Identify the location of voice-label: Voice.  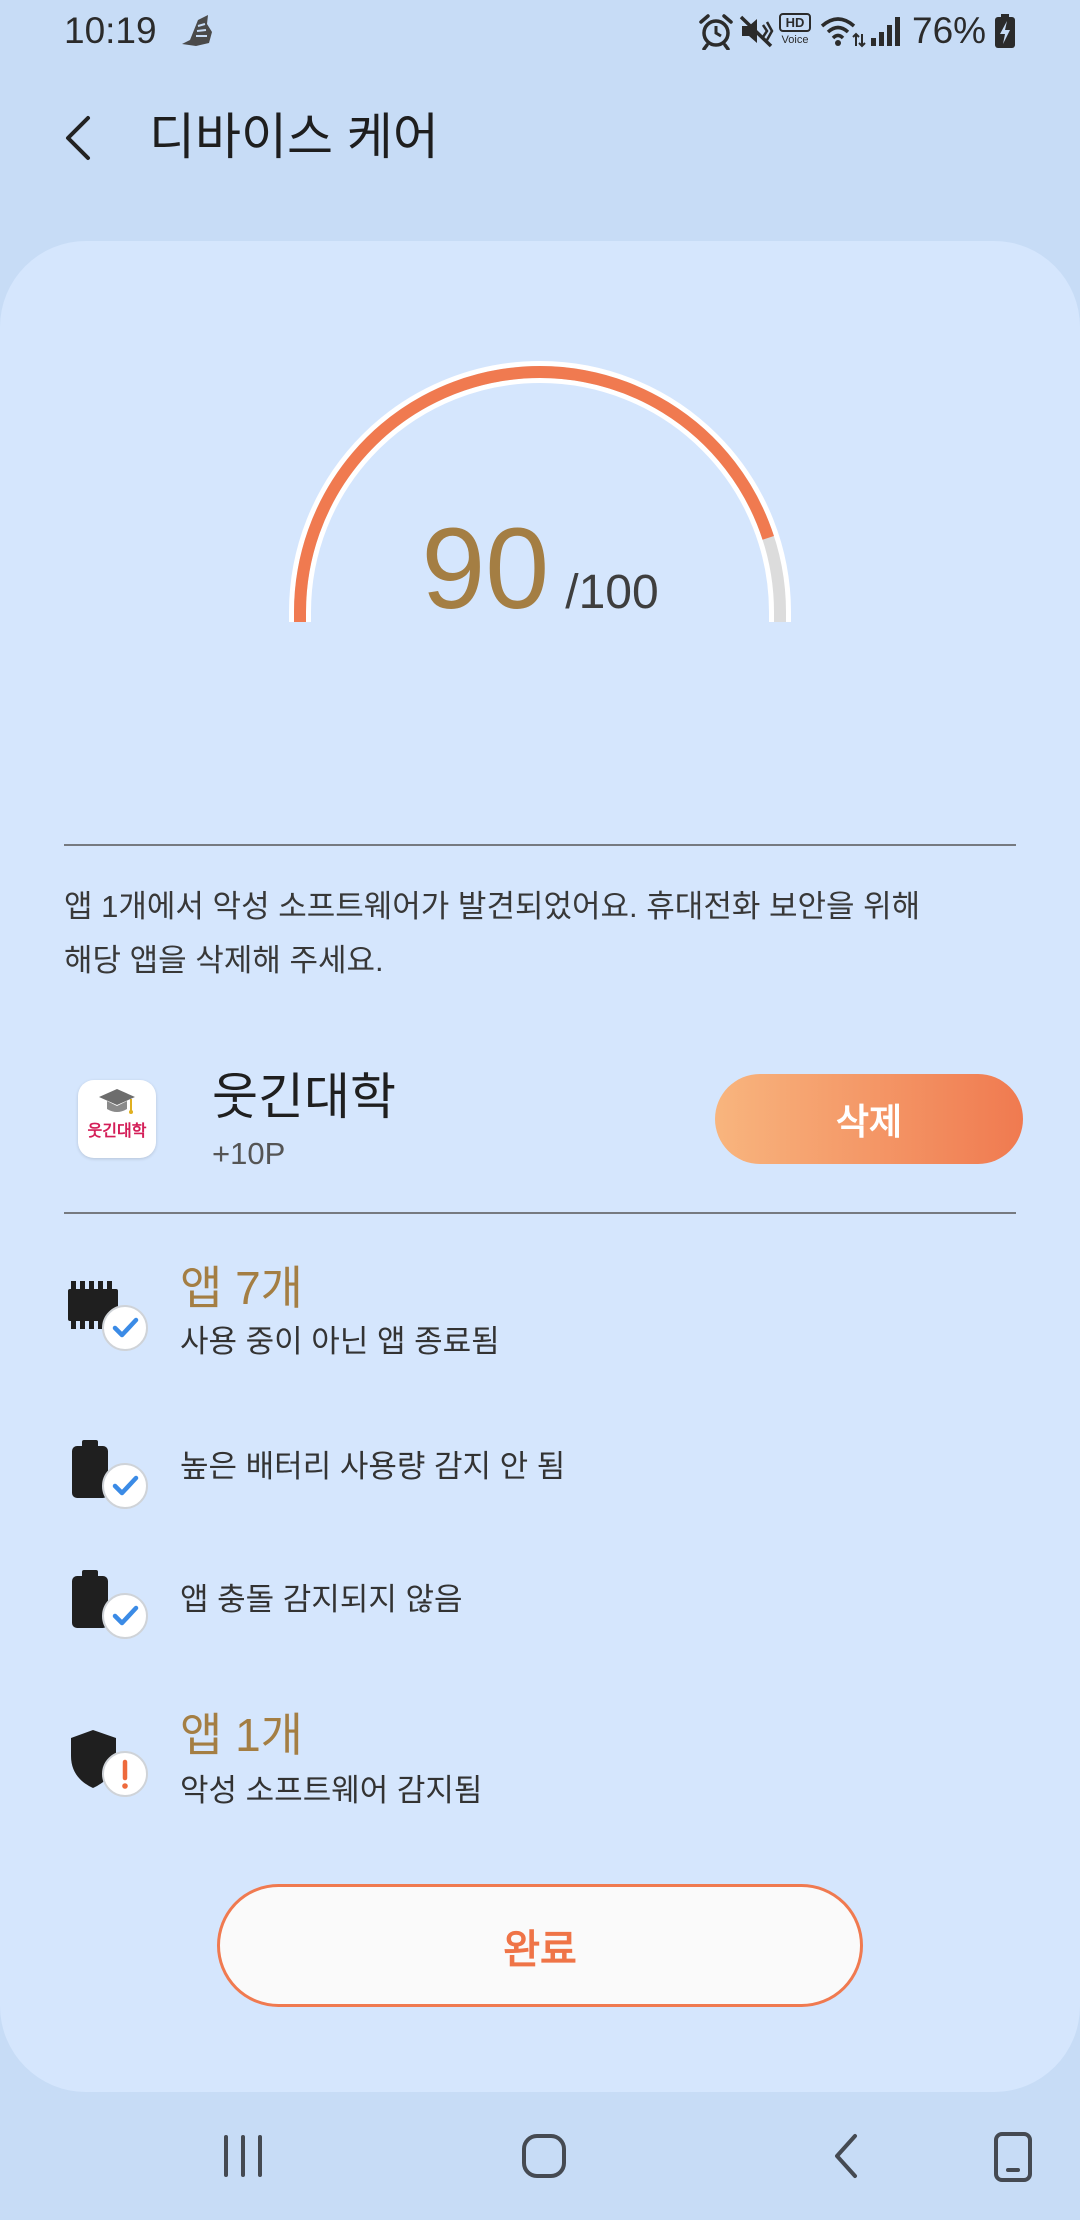
(795, 40).